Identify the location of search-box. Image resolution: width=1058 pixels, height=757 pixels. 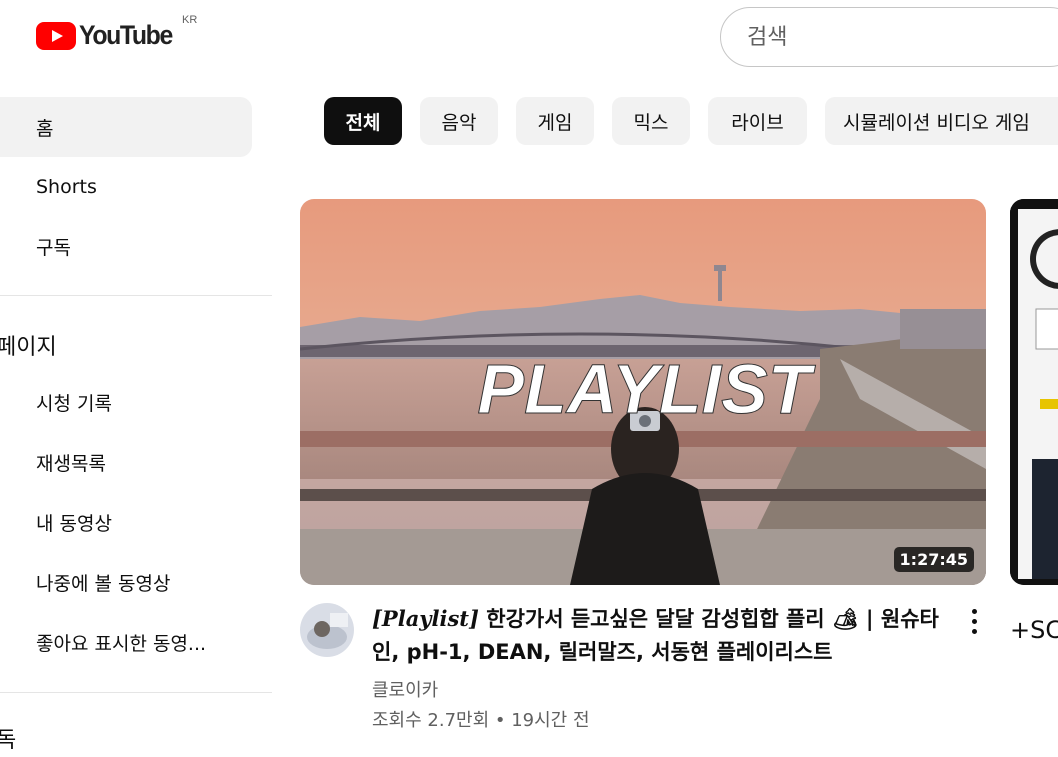
(889, 37).